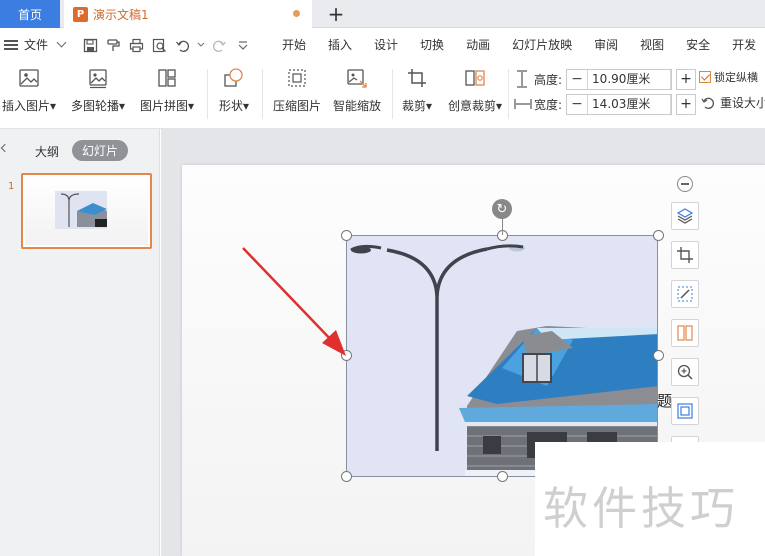 This screenshot has height=556, width=765. What do you see at coordinates (685, 216) in the screenshot?
I see `layers-icon` at bounding box center [685, 216].